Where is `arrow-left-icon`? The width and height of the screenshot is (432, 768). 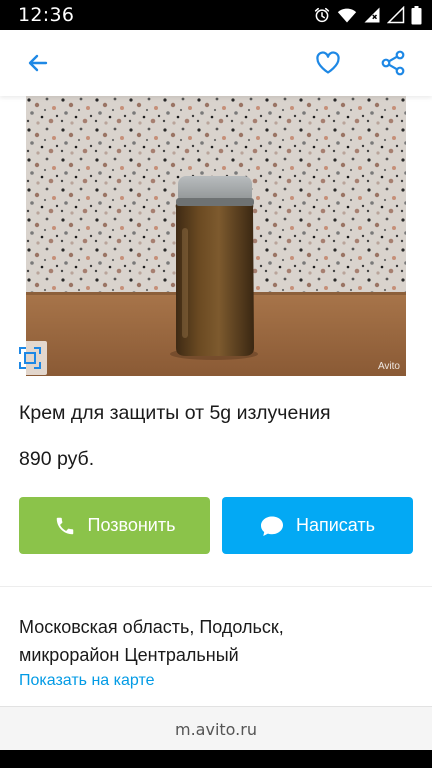
arrow-left-icon is located at coordinates (38, 63).